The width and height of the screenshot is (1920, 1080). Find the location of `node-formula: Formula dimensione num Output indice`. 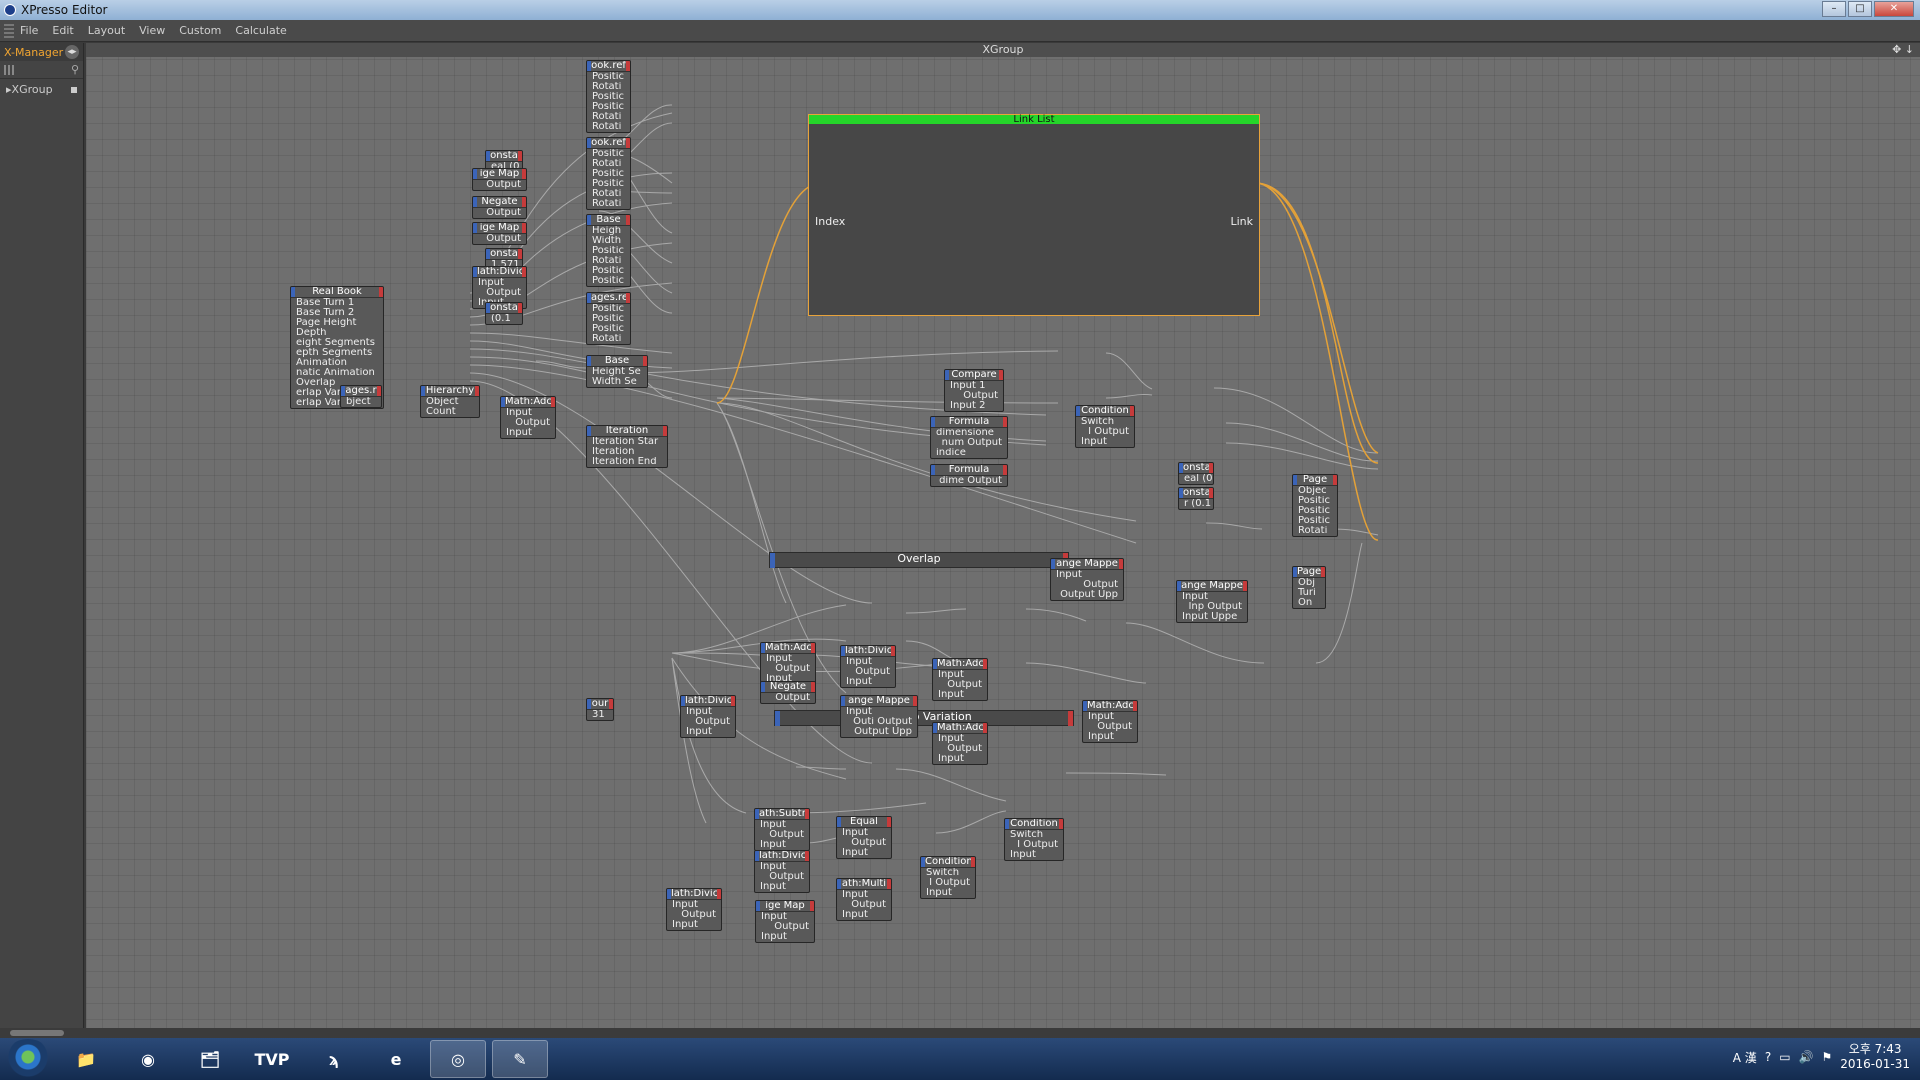

node-formula: Formula dimensione num Output indice is located at coordinates (969, 437).